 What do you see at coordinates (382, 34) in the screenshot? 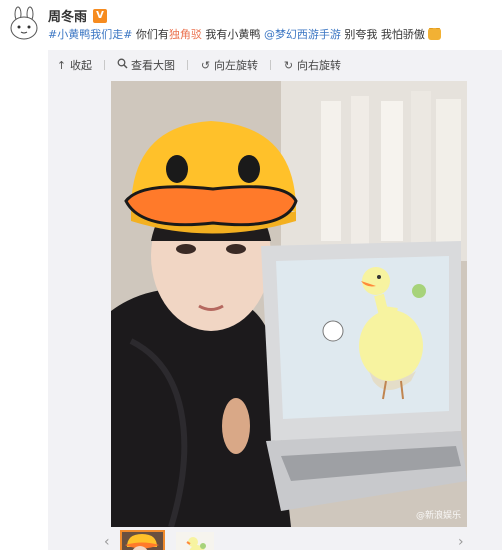
I see `post-text-part3: 别夸我 我怕骄傲` at bounding box center [382, 34].